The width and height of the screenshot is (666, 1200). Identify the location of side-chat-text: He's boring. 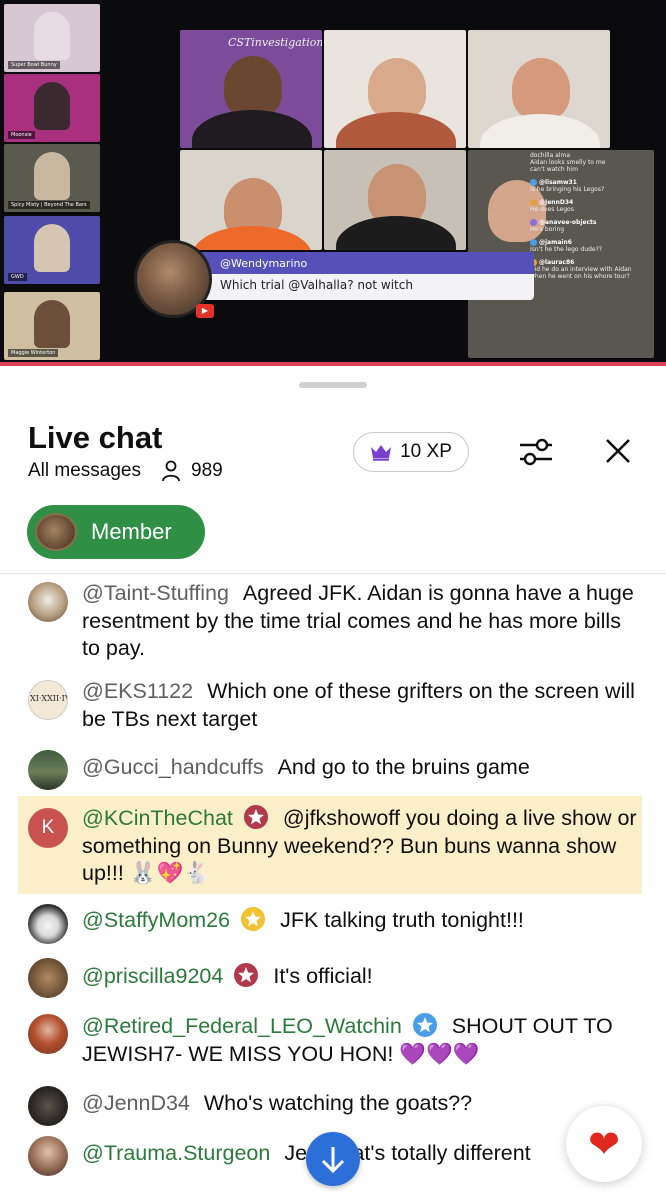
(547, 229).